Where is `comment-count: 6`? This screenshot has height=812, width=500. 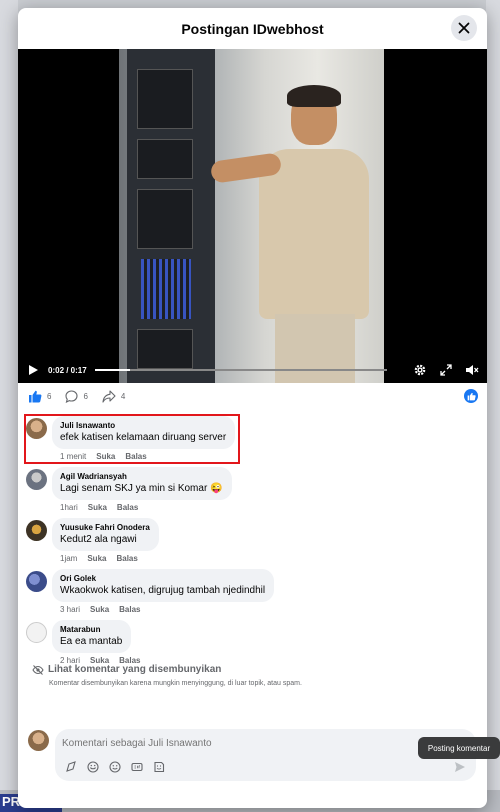 comment-count: 6 is located at coordinates (76, 396).